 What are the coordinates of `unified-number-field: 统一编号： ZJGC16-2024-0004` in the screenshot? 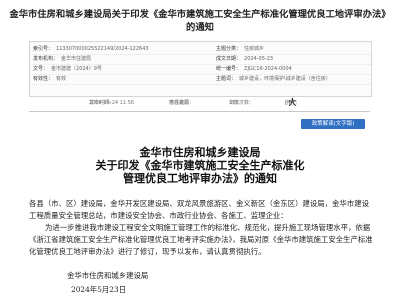 It's located at (254, 69).